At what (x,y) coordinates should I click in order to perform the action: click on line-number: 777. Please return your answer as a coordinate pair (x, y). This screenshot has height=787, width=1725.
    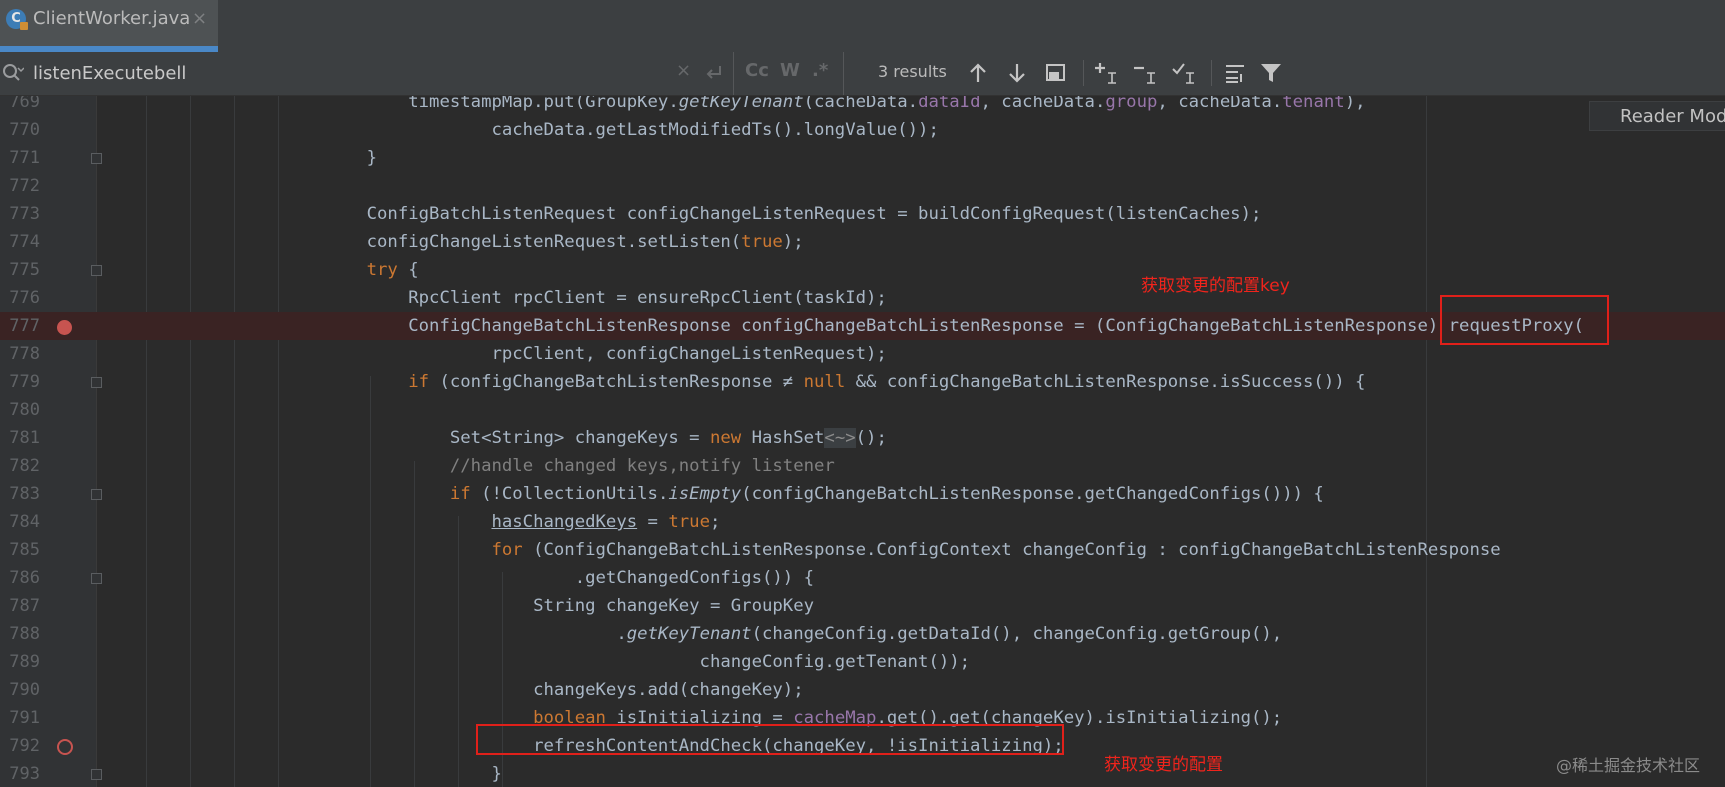
    Looking at the image, I should click on (20, 326).